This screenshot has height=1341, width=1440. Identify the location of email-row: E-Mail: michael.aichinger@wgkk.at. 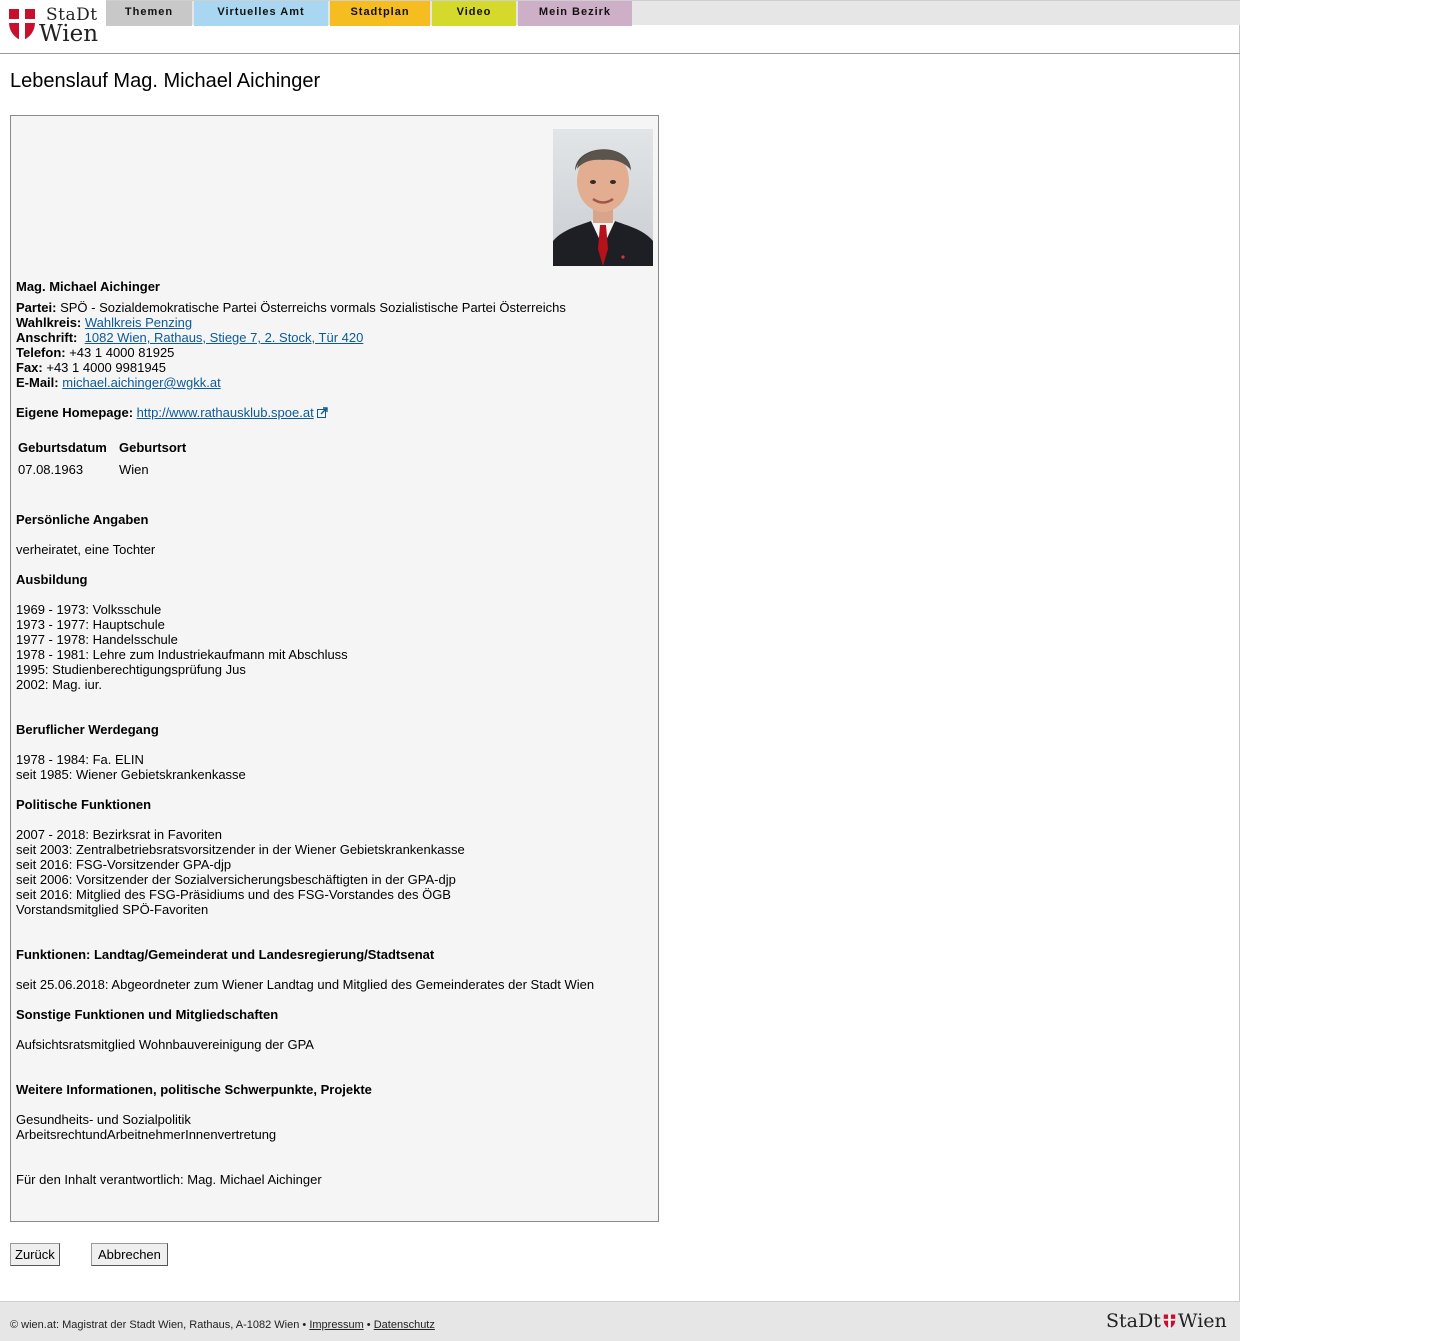
(118, 382).